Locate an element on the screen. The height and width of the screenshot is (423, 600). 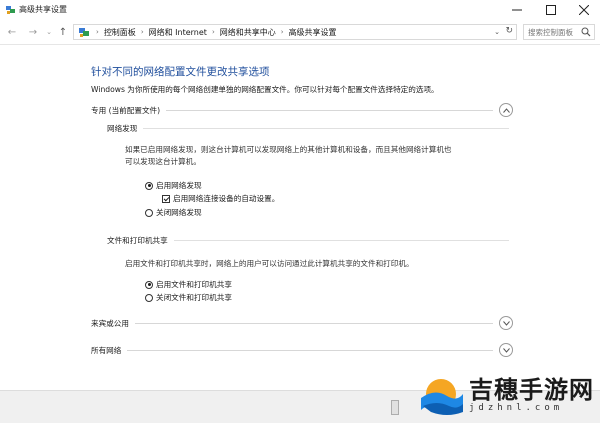
refresh-icon: ↻ is located at coordinates (509, 31).